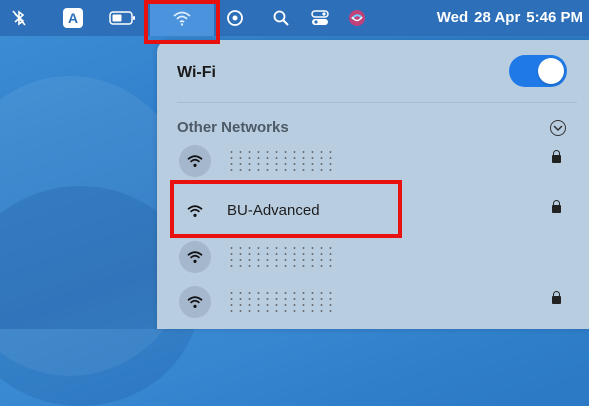 The width and height of the screenshot is (589, 406). I want to click on siri-icon, so click(357, 18).